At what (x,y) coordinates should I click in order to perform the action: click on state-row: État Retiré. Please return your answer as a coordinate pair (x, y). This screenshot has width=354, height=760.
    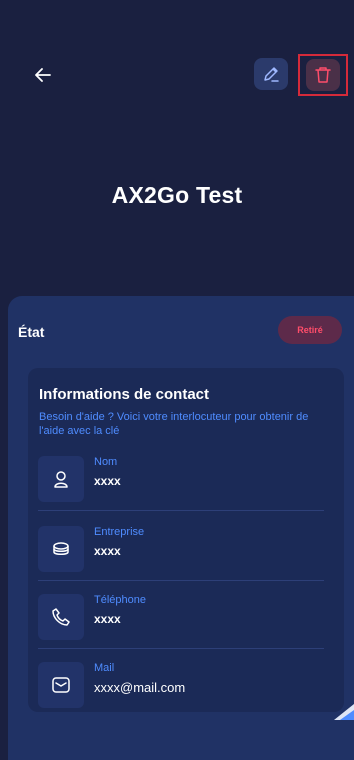
    Looking at the image, I should click on (180, 332).